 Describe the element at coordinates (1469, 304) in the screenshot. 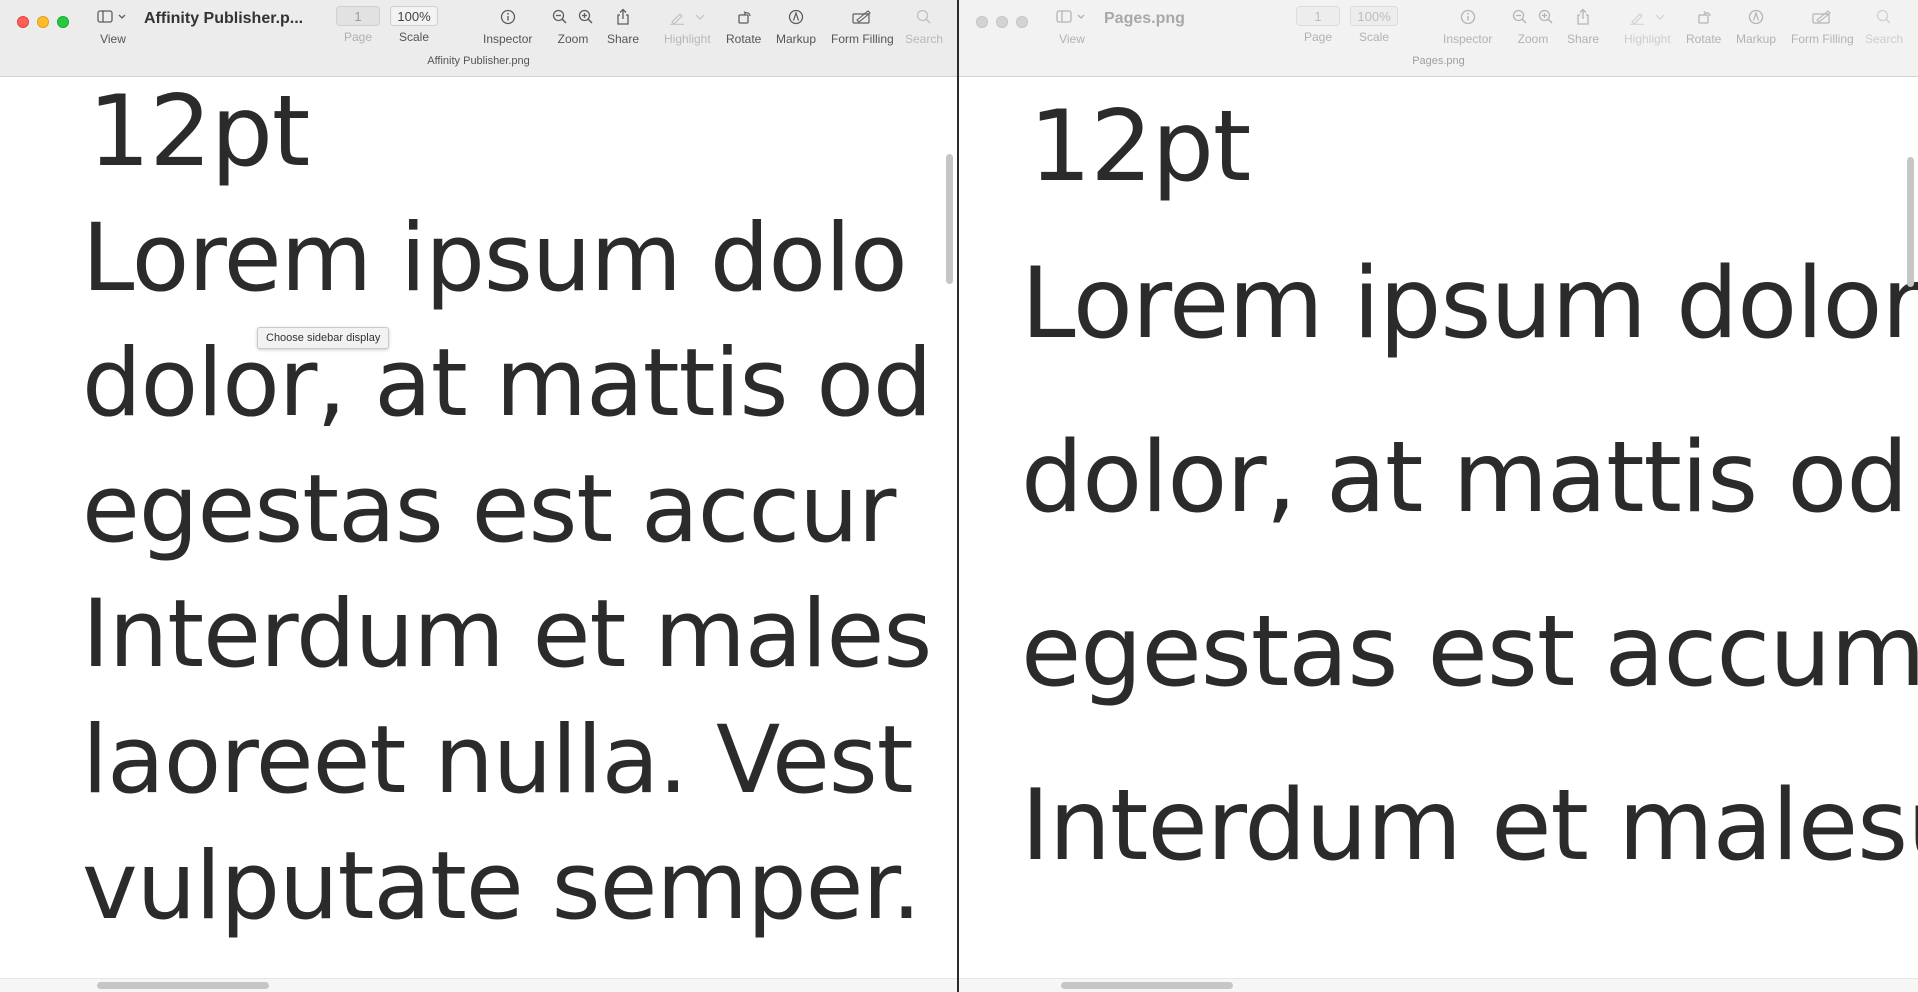

I see `text-line: Lorem ipsum dolor` at that location.